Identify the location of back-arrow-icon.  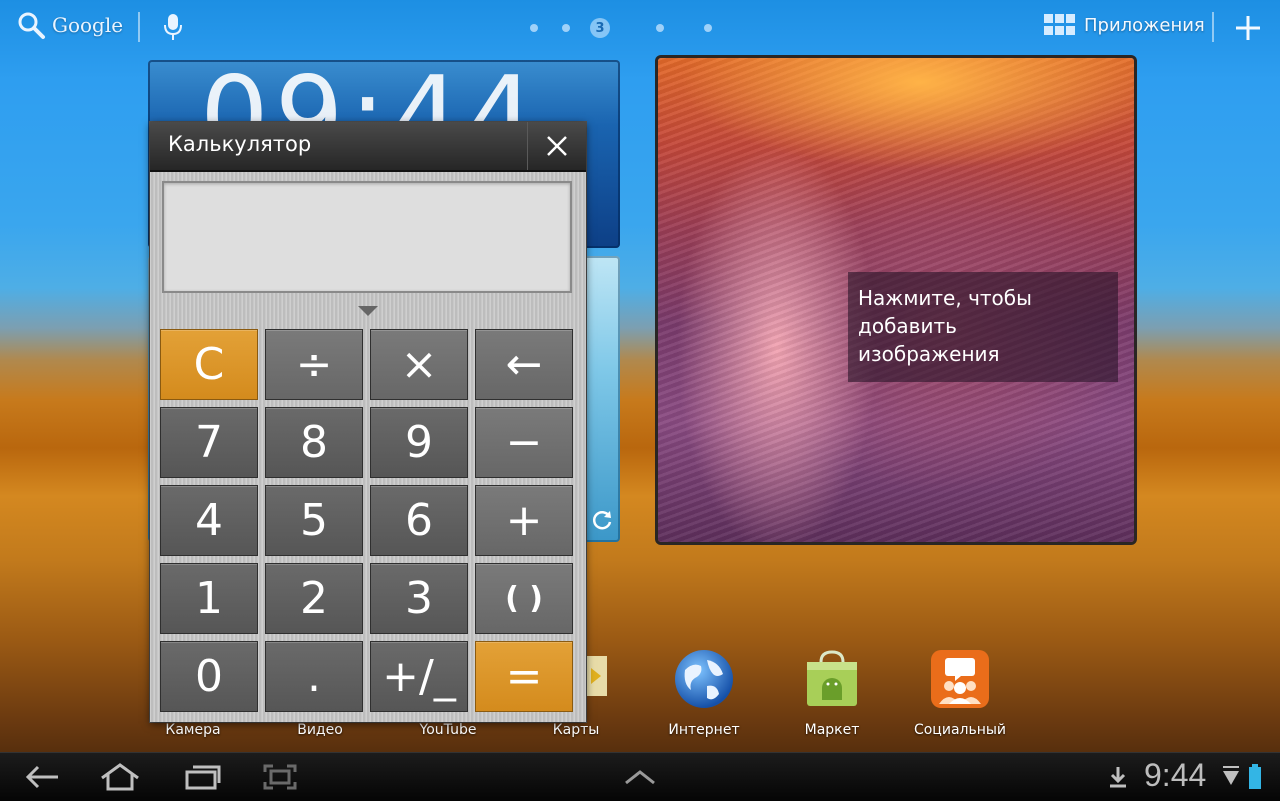
(41, 777).